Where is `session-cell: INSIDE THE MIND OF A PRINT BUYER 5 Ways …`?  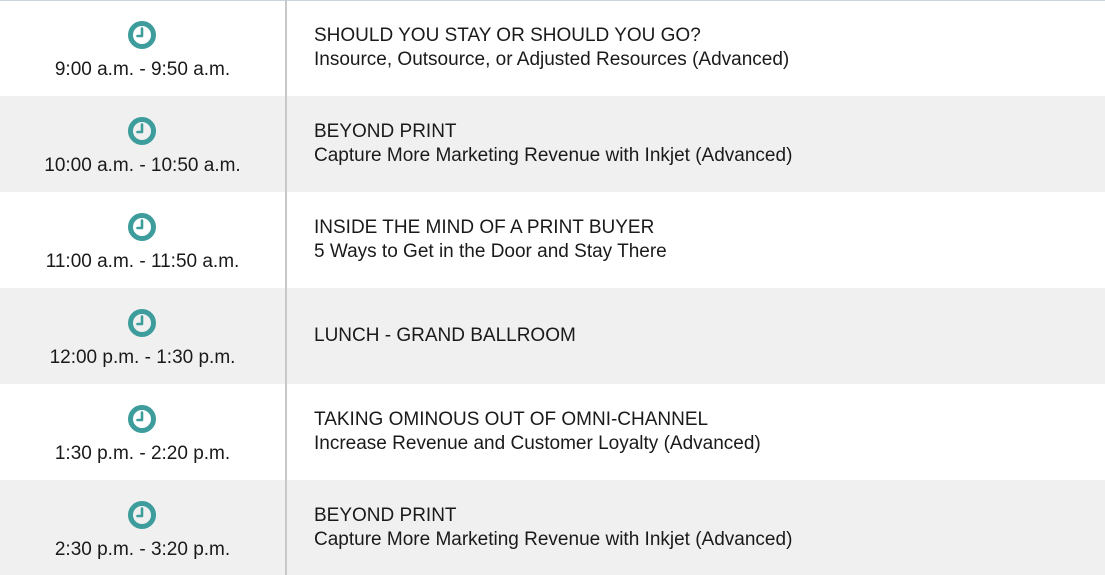 session-cell: INSIDE THE MIND OF A PRINT BUYER 5 Ways … is located at coordinates (704, 240).